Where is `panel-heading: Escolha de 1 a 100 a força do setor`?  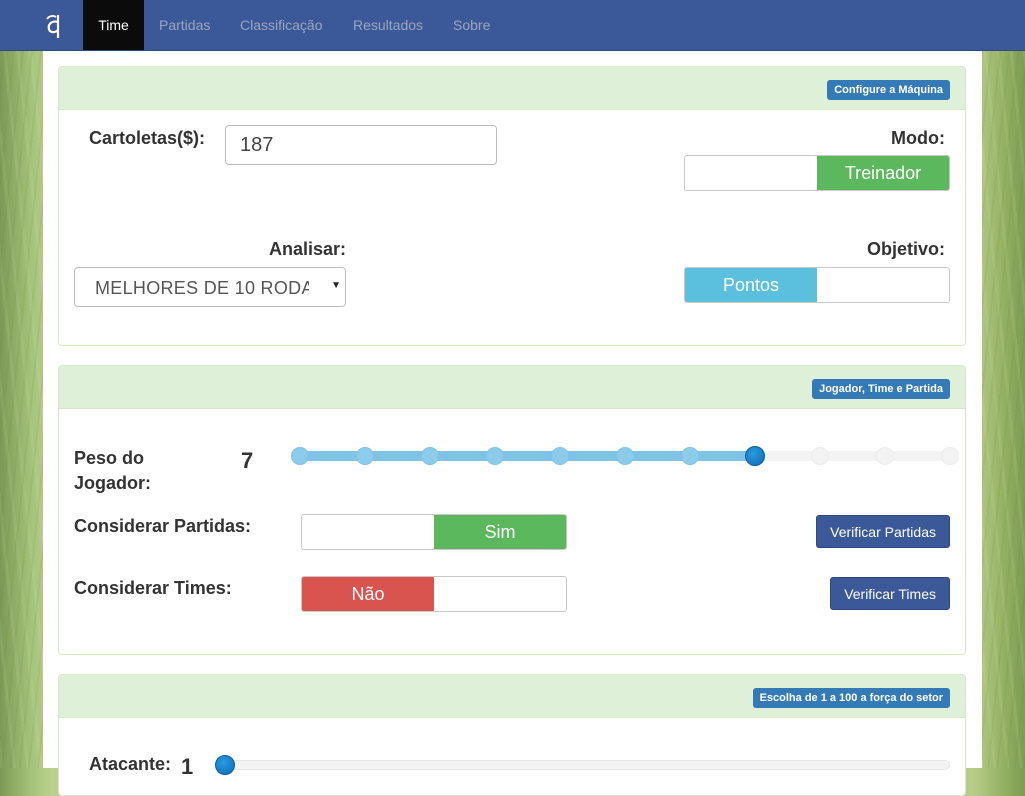
panel-heading: Escolha de 1 a 100 a força do setor is located at coordinates (512, 696).